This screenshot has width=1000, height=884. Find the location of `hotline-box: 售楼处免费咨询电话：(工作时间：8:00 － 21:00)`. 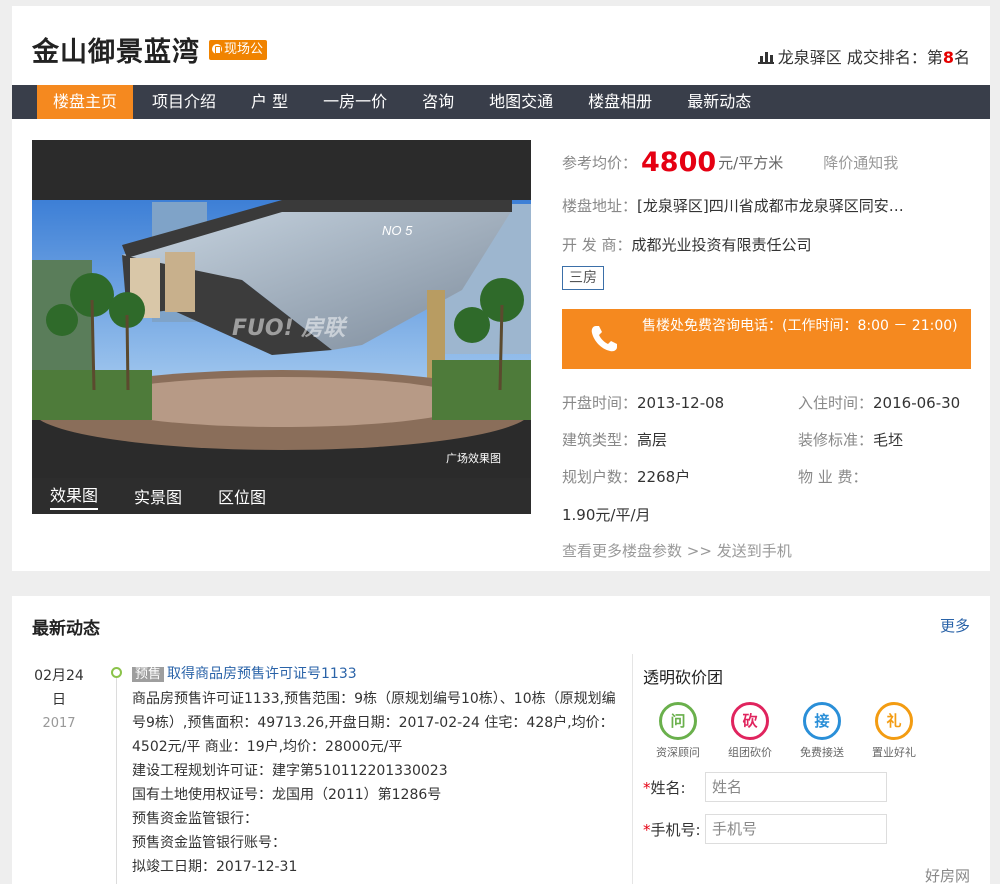

hotline-box: 售楼处免费咨询电话：(工作时间：8:00 － 21:00) is located at coordinates (766, 339).